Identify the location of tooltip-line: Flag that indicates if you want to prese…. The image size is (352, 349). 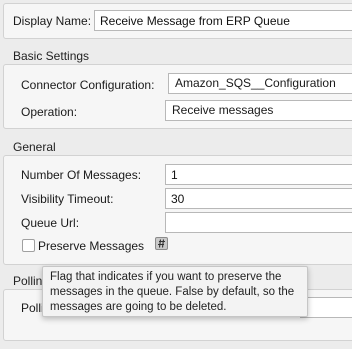
(166, 277).